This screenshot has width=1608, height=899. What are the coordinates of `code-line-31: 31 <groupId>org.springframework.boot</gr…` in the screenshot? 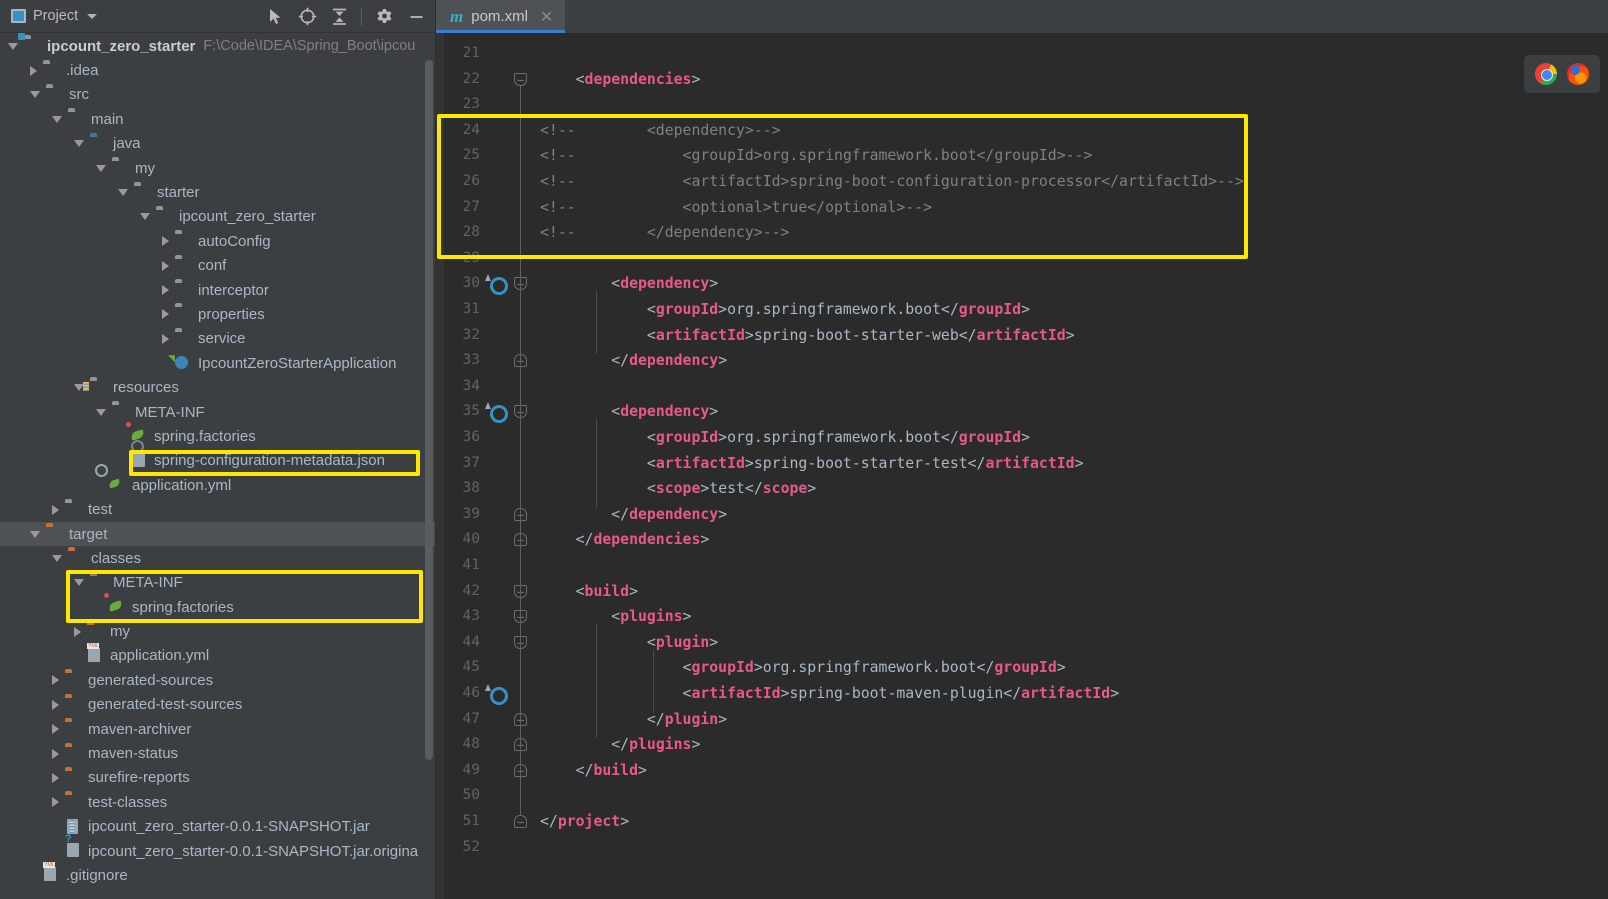 It's located at (1022, 310).